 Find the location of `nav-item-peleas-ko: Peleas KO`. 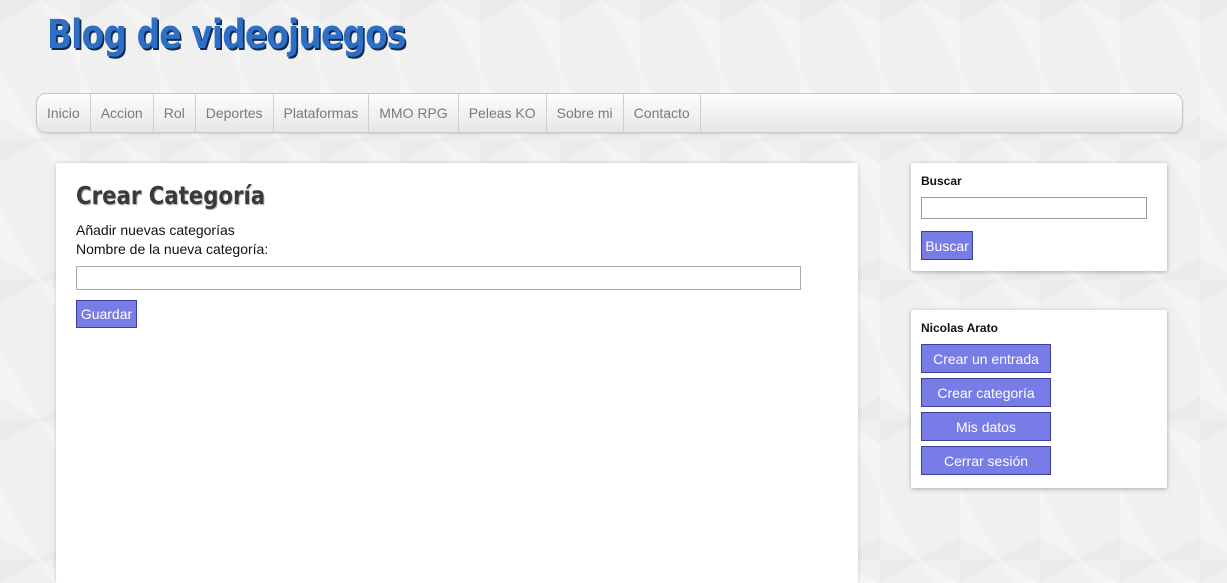

nav-item-peleas-ko: Peleas KO is located at coordinates (503, 113).